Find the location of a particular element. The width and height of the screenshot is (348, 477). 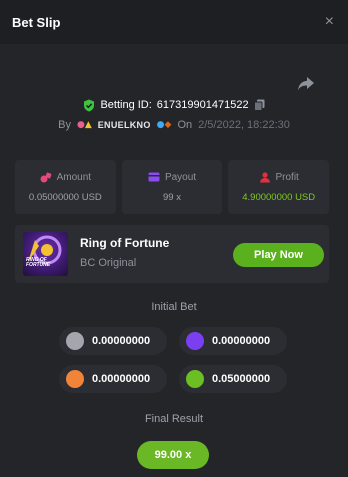

by-label: By is located at coordinates (64, 125).